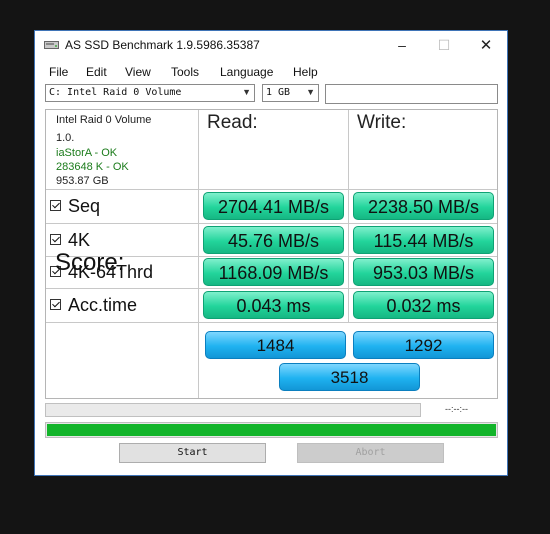 The width and height of the screenshot is (550, 534). What do you see at coordinates (185, 72) in the screenshot?
I see `menu-tools: Tools` at bounding box center [185, 72].